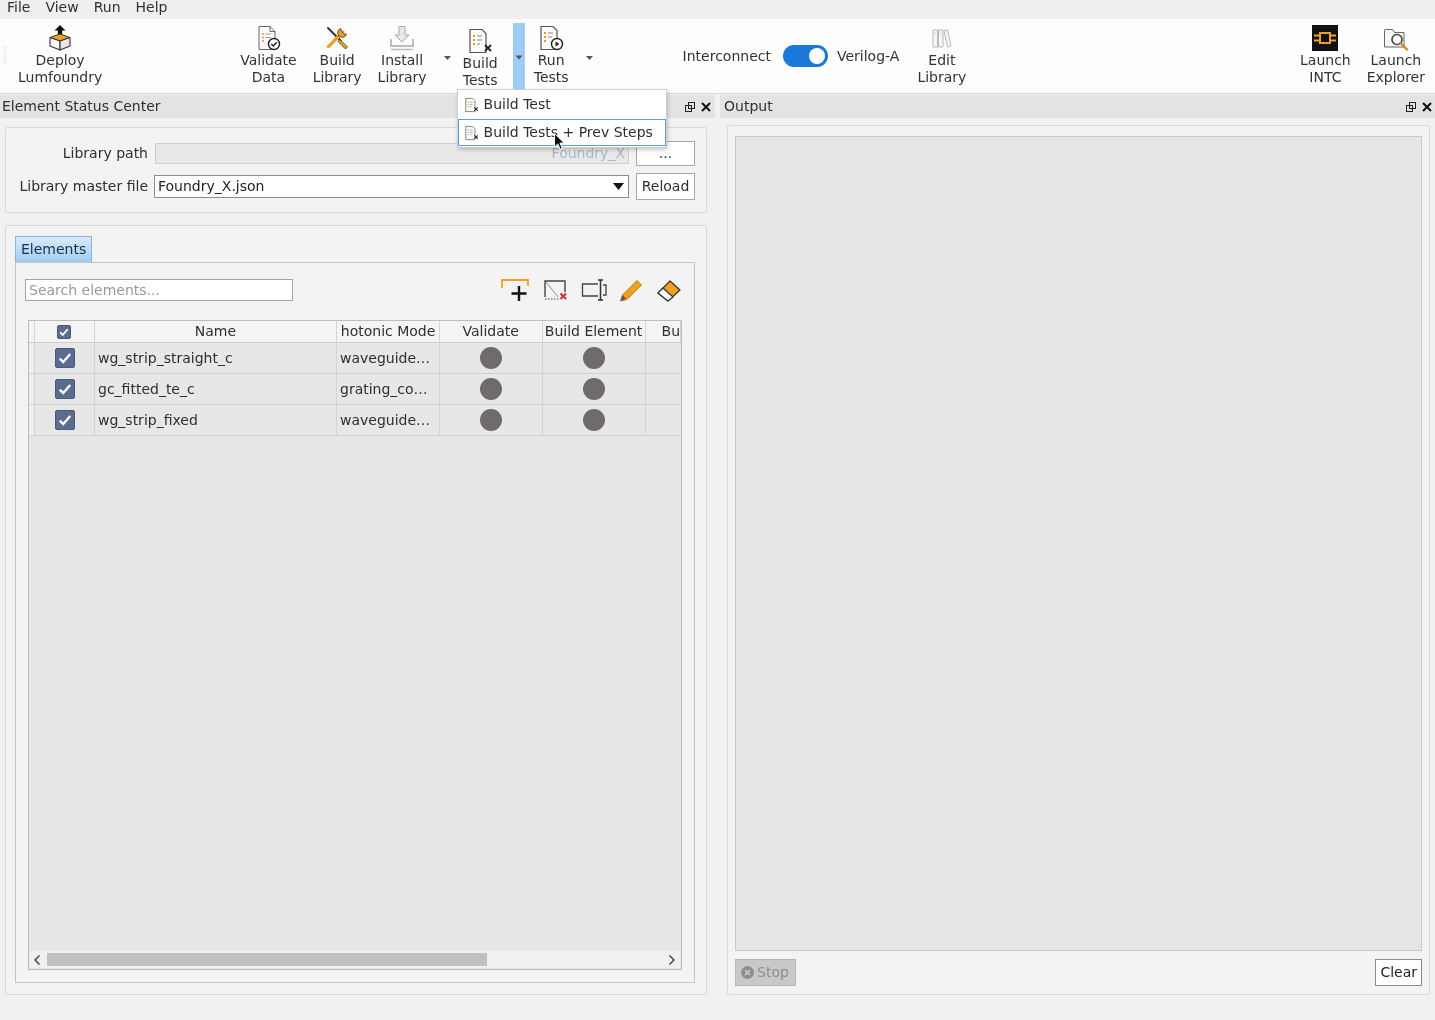 This screenshot has height=1020, width=1435. I want to click on menu-item: Help, so click(151, 7).